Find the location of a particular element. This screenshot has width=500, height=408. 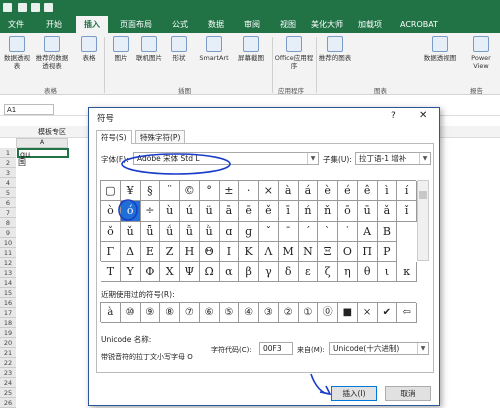

symbol-cell: ì is located at coordinates (387, 191).